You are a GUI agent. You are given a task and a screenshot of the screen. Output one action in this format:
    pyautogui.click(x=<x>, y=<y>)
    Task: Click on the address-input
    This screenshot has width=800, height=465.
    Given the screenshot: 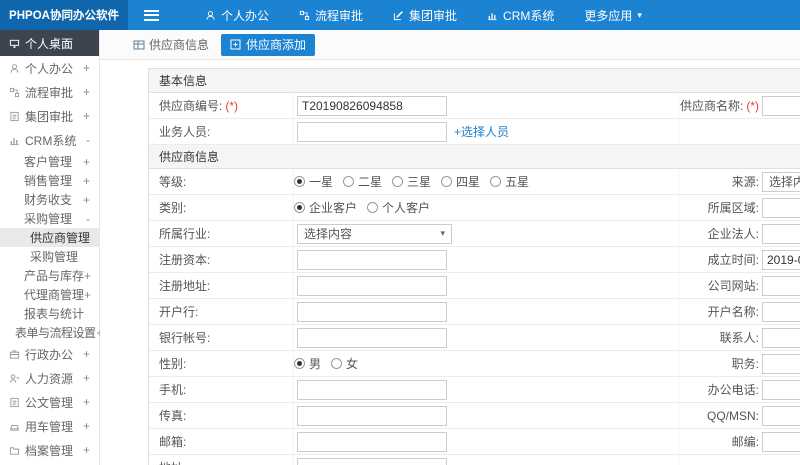 What is the action you would take?
    pyautogui.click(x=372, y=461)
    